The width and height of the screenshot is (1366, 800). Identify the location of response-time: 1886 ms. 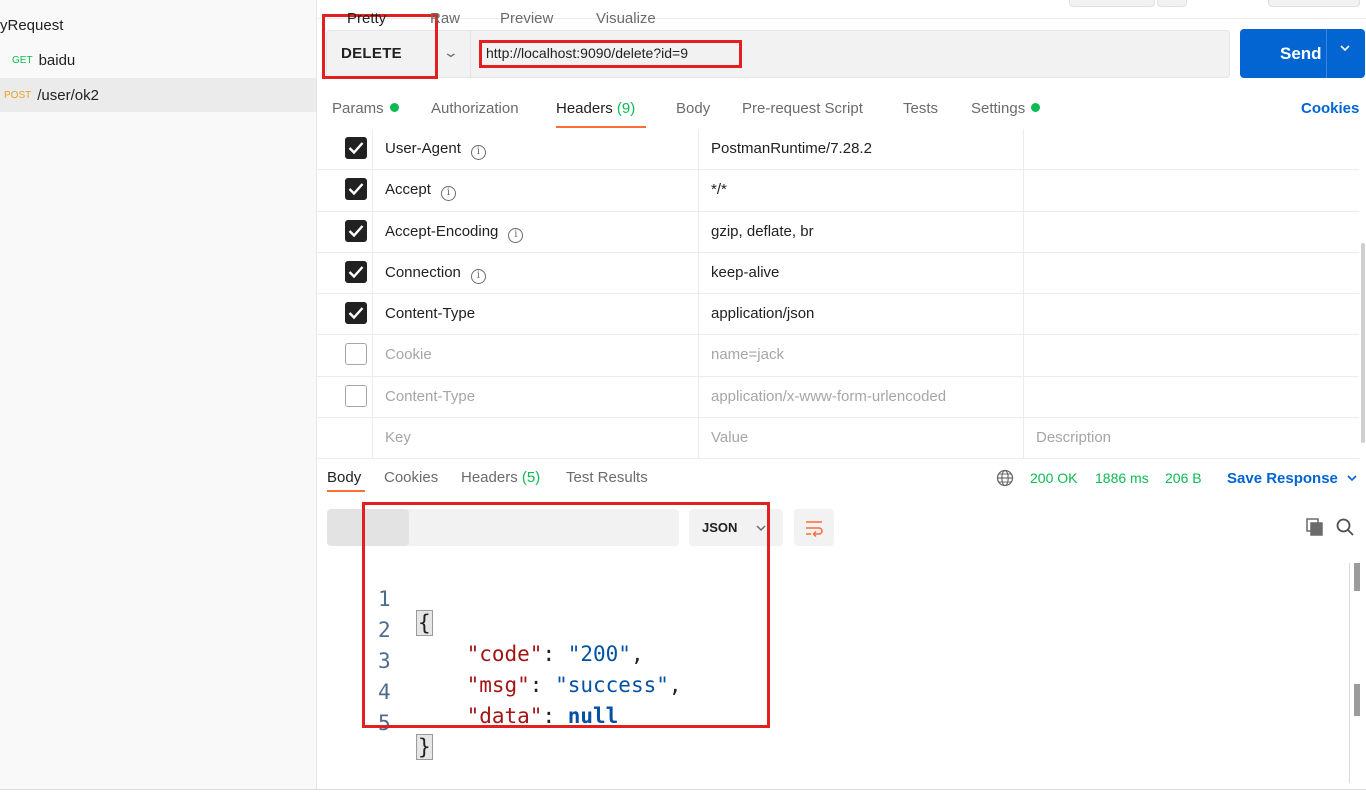
(1122, 478).